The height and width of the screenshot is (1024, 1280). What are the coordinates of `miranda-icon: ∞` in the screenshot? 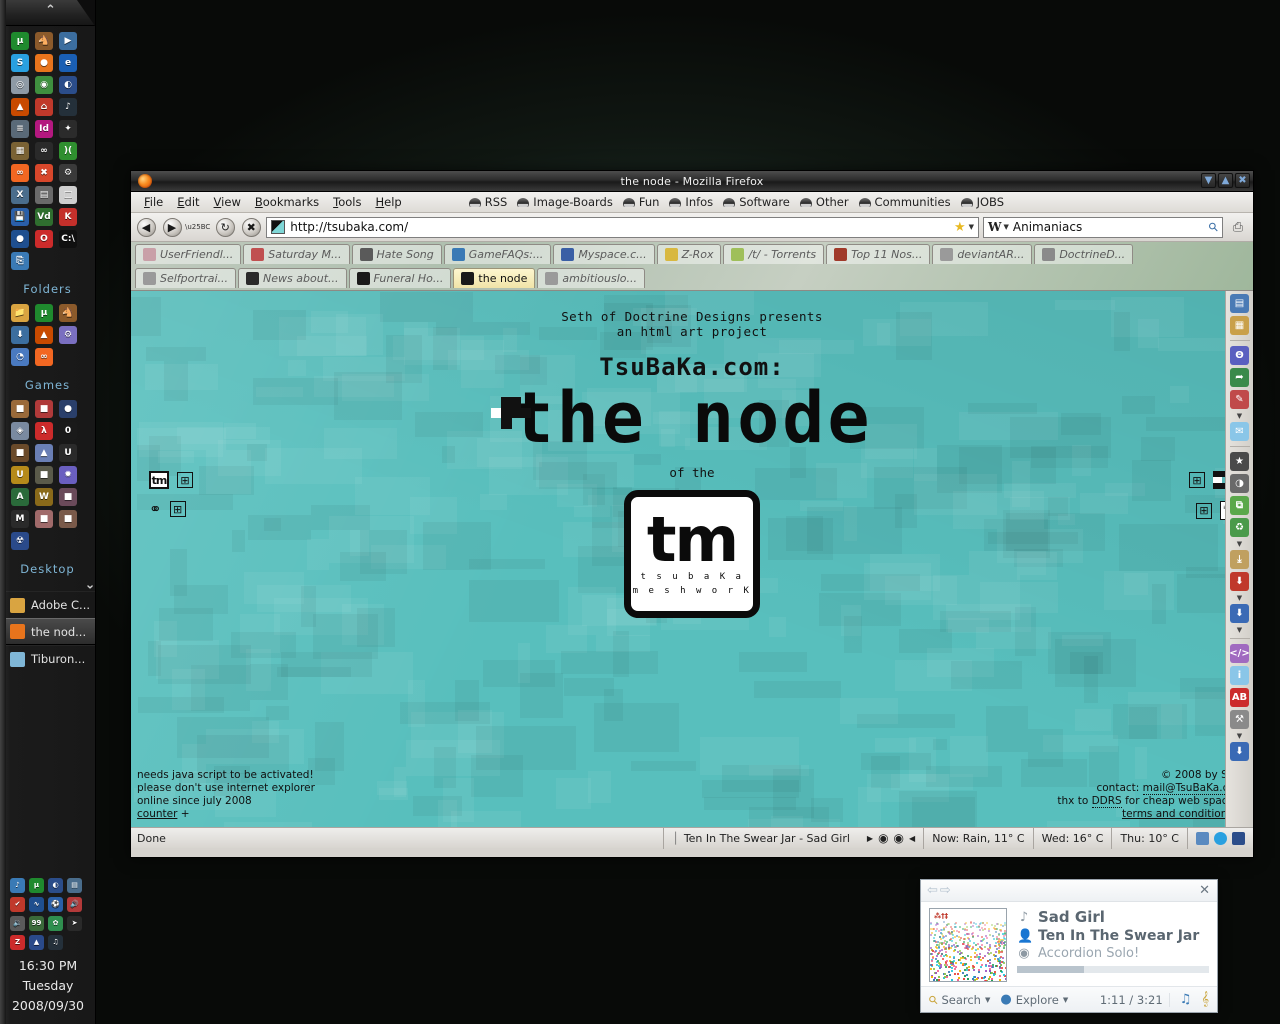 It's located at (20, 173).